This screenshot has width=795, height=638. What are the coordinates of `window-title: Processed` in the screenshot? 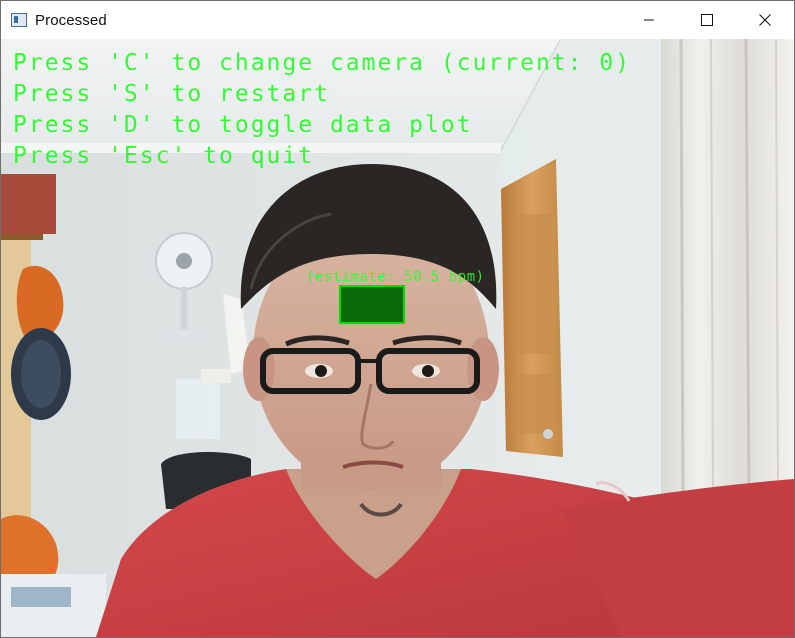 It's located at (71, 20).